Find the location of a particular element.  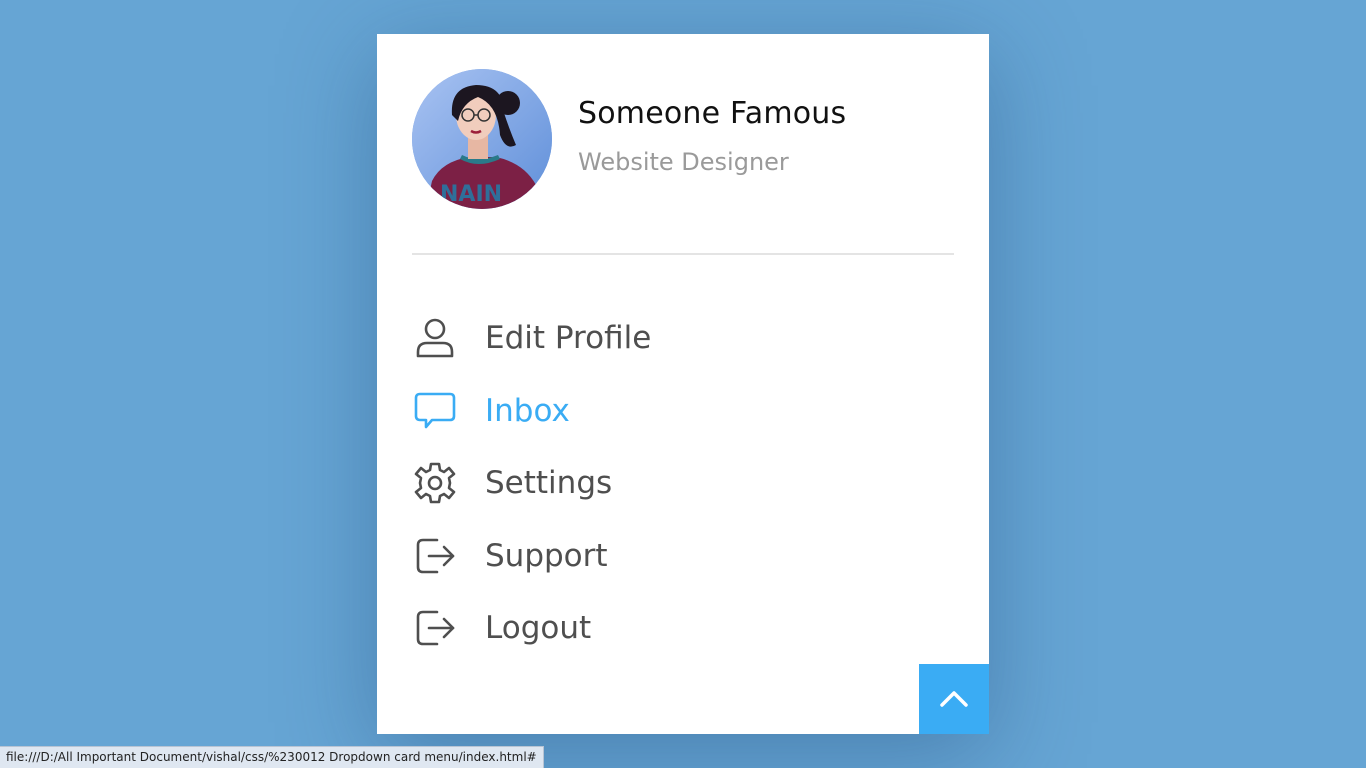

menu-item-label: Logout is located at coordinates (538, 628).